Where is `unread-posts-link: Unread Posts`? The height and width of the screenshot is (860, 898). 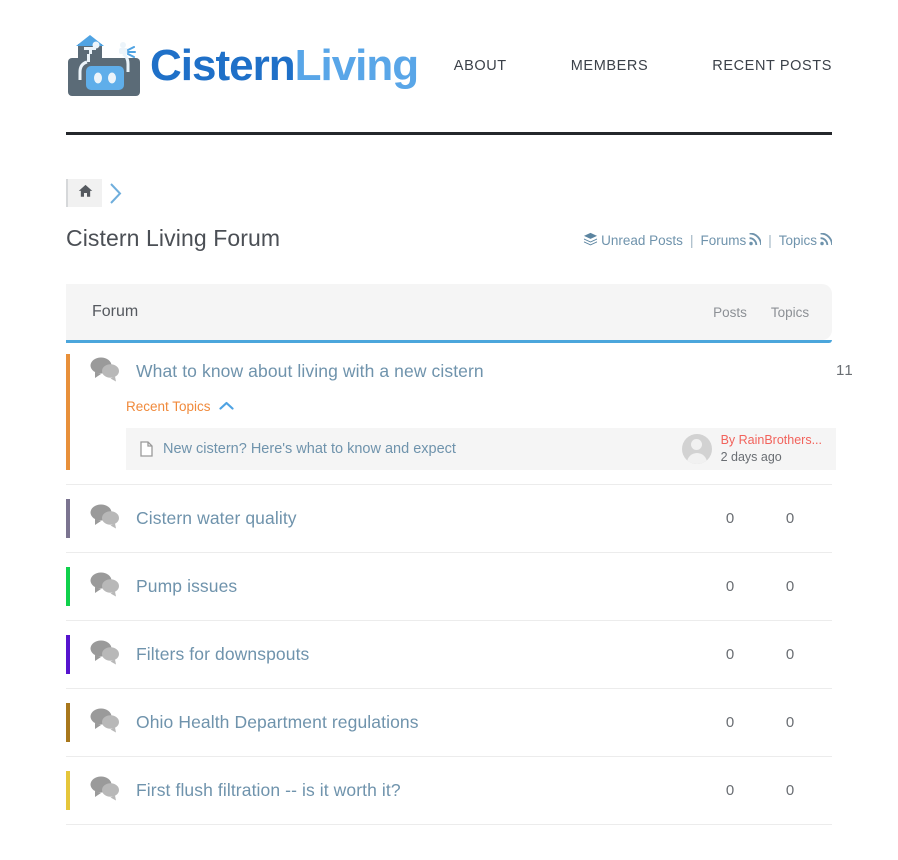
unread-posts-link: Unread Posts is located at coordinates (642, 240).